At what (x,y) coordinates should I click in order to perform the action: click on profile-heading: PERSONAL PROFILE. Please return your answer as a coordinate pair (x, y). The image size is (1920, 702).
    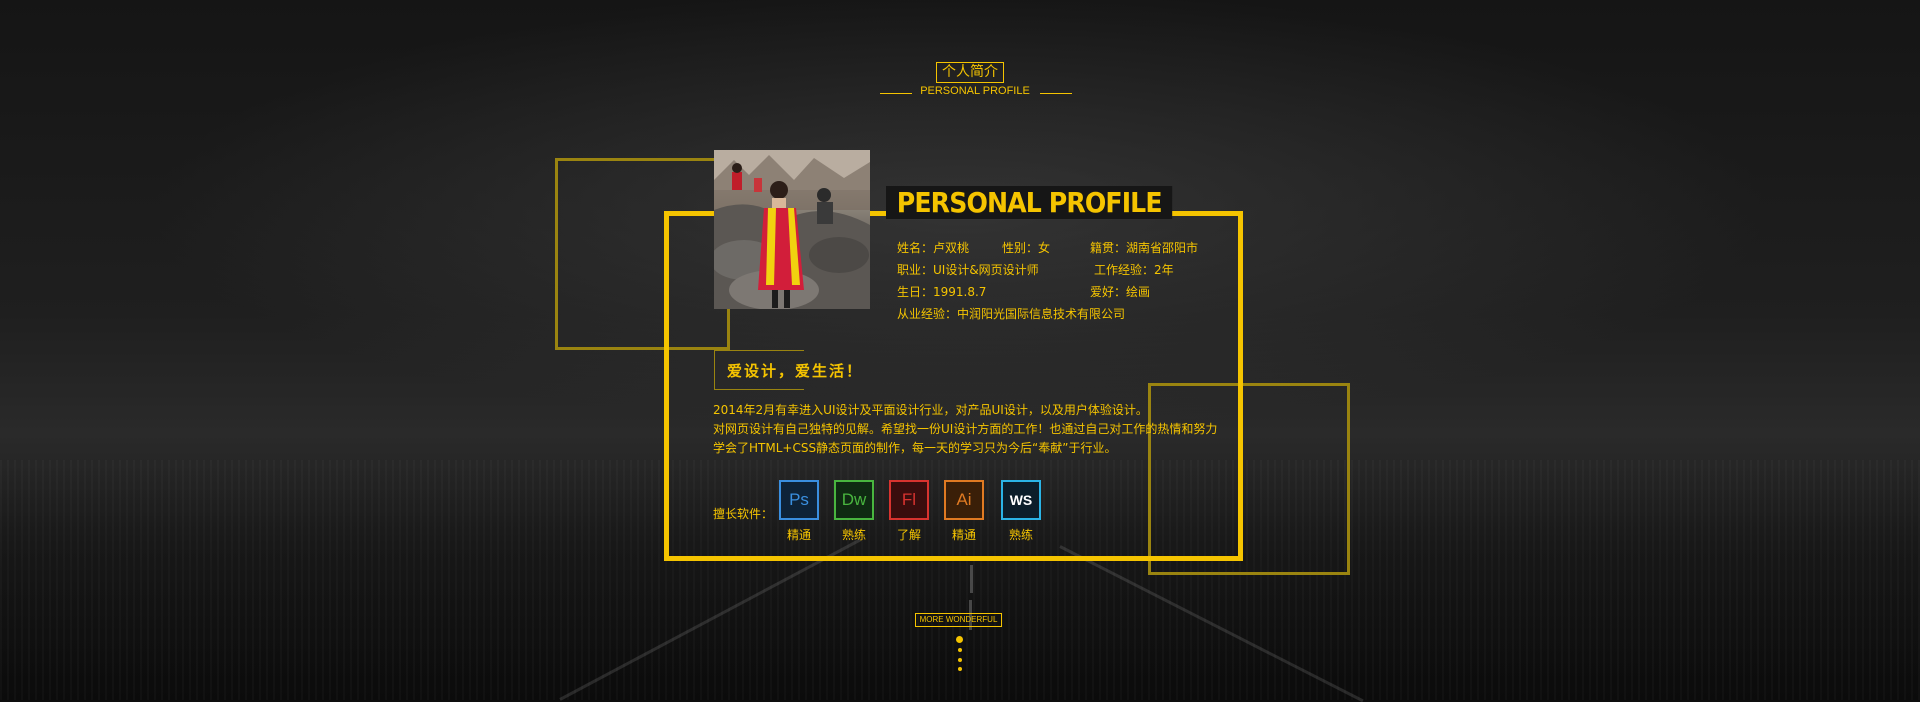
    Looking at the image, I should click on (1029, 202).